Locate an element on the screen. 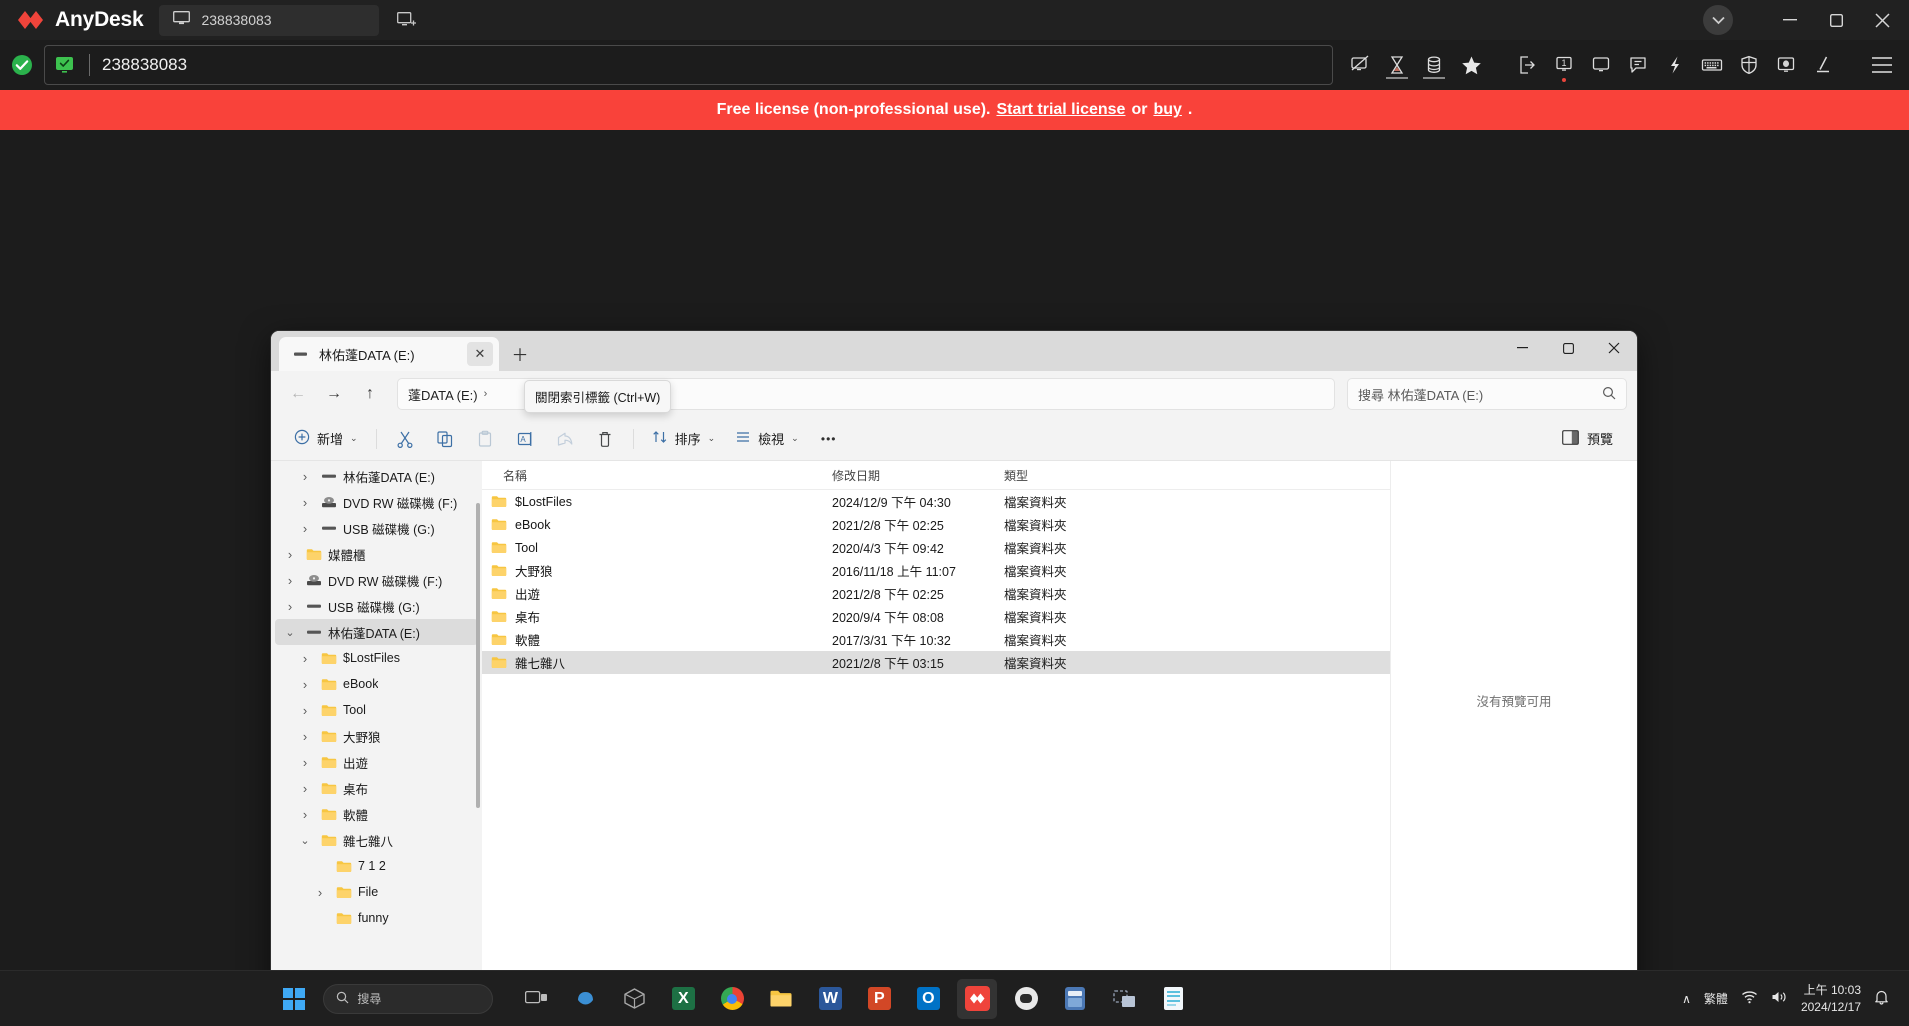 This screenshot has width=1909, height=1026. sidebar-item: › eBook is located at coordinates (376, 684).